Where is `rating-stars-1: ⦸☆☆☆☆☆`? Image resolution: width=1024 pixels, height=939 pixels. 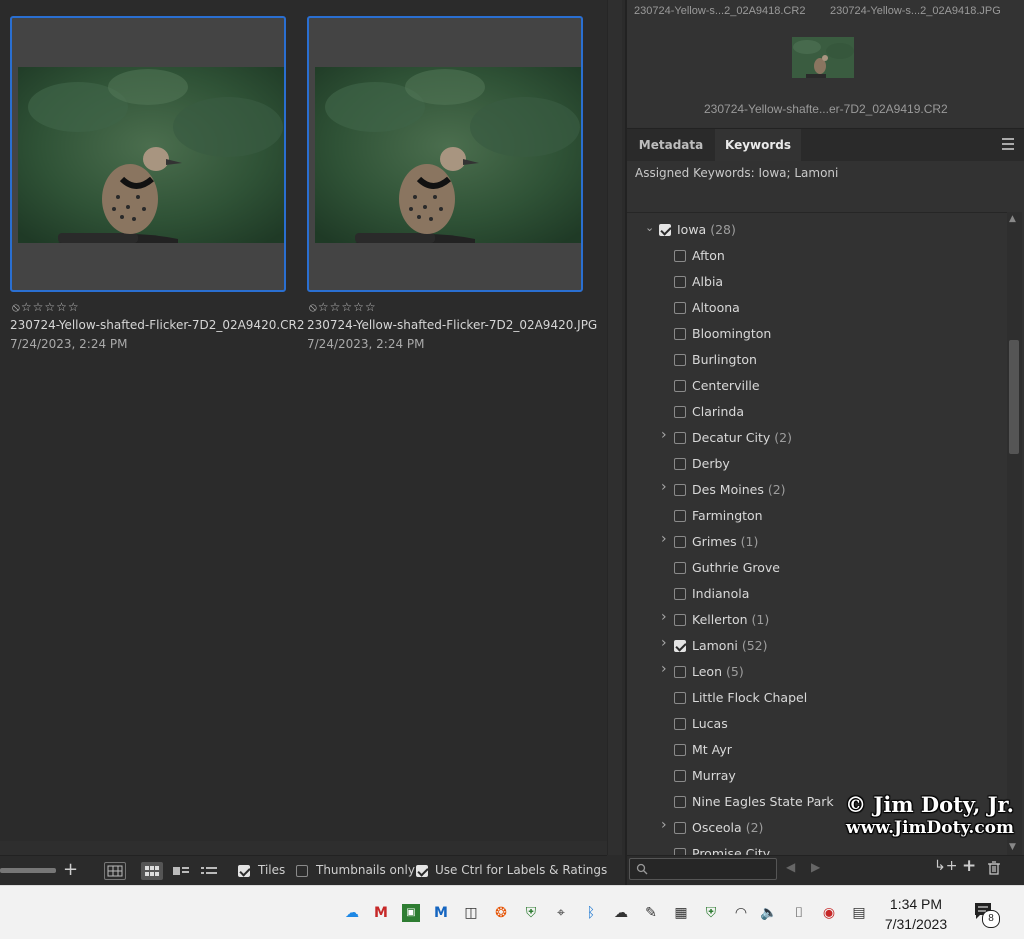
rating-stars-1: ⦸☆☆☆☆☆ is located at coordinates (46, 307).